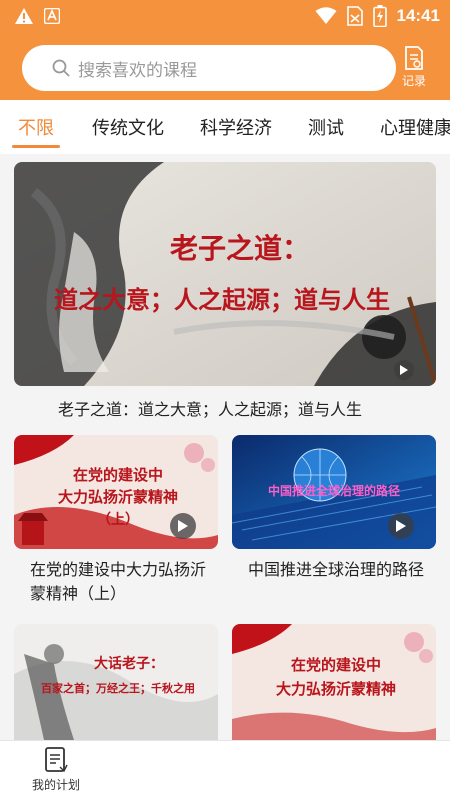 The width and height of the screenshot is (450, 800). I want to click on featured-banner-line2: 道之大意；人之起源；道与人生, so click(222, 299).